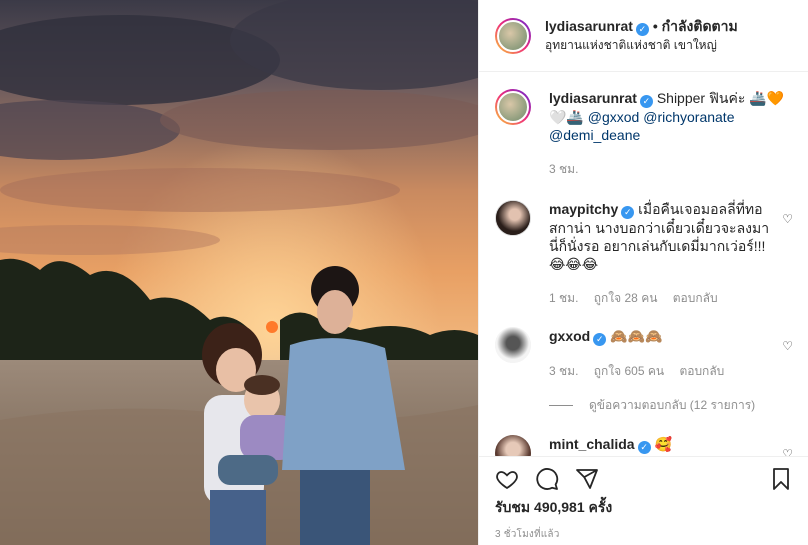  Describe the element at coordinates (568, 117) in the screenshot. I see `caption-emoji: 🤍🚢` at that location.